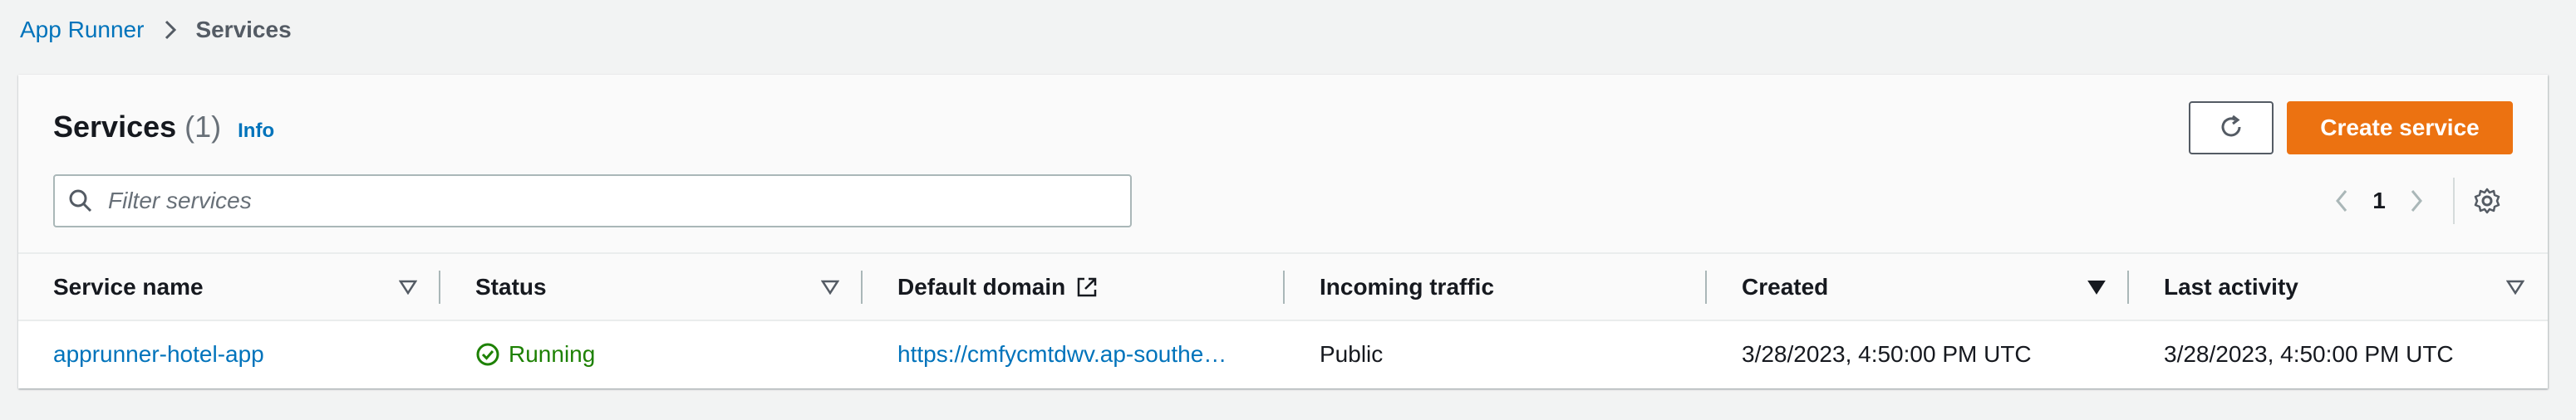 The image size is (2576, 420). What do you see at coordinates (982, 286) in the screenshot?
I see `column-label: Default domain` at bounding box center [982, 286].